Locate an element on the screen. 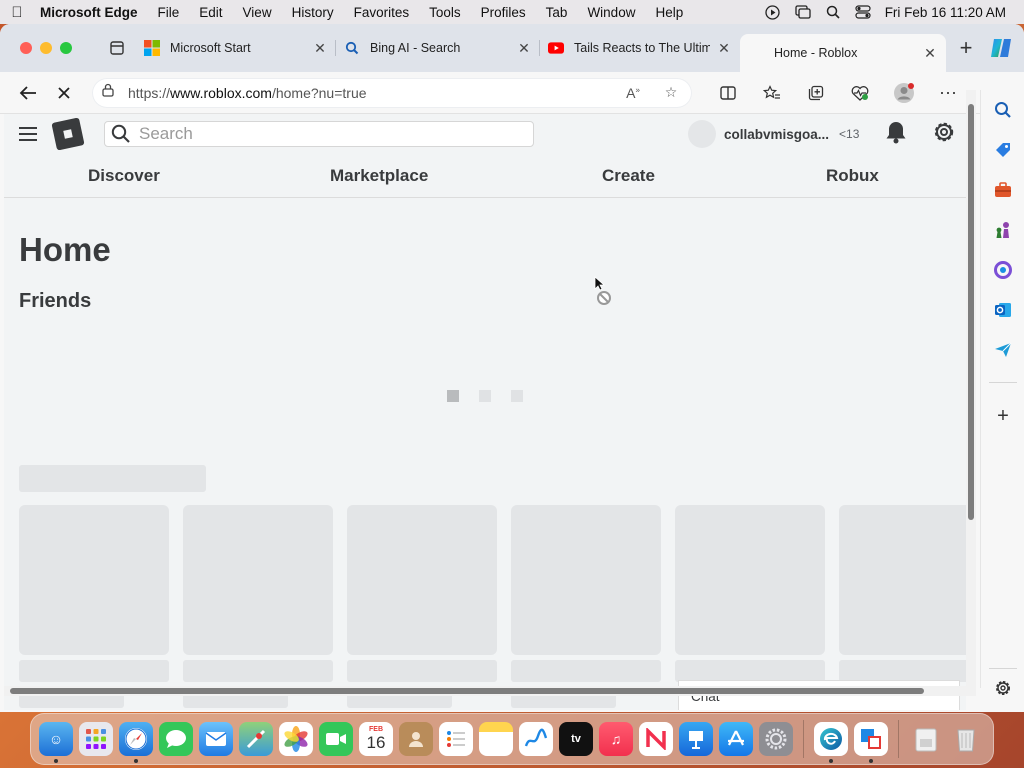 Image resolution: width=1024 pixels, height=768 pixels. downloads-folder-icon is located at coordinates (926, 739).